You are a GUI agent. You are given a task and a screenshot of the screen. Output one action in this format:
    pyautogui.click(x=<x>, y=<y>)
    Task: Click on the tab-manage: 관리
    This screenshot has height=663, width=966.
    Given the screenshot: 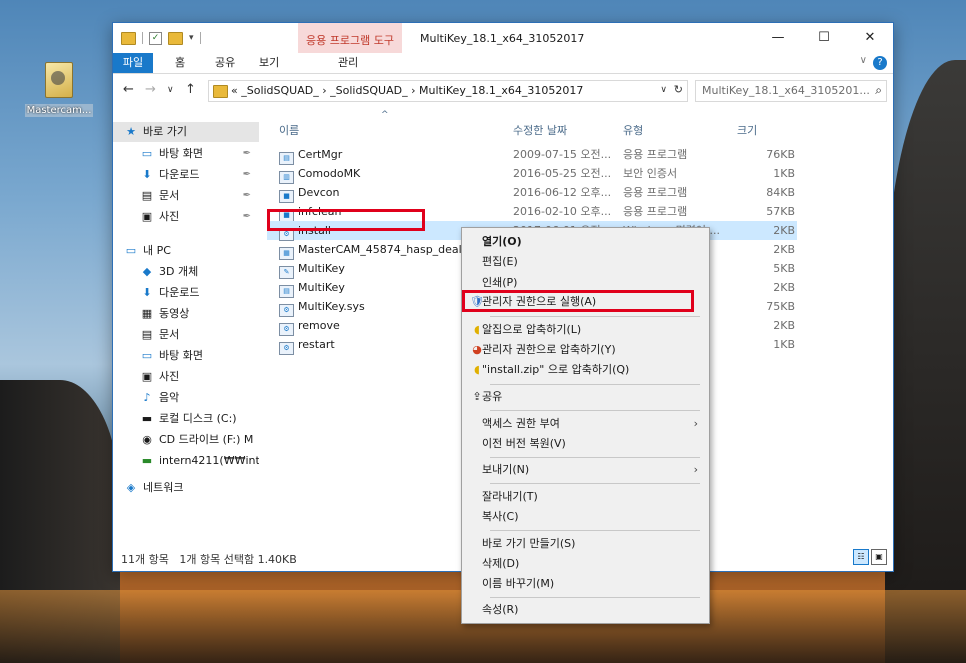 What is the action you would take?
    pyautogui.click(x=348, y=63)
    